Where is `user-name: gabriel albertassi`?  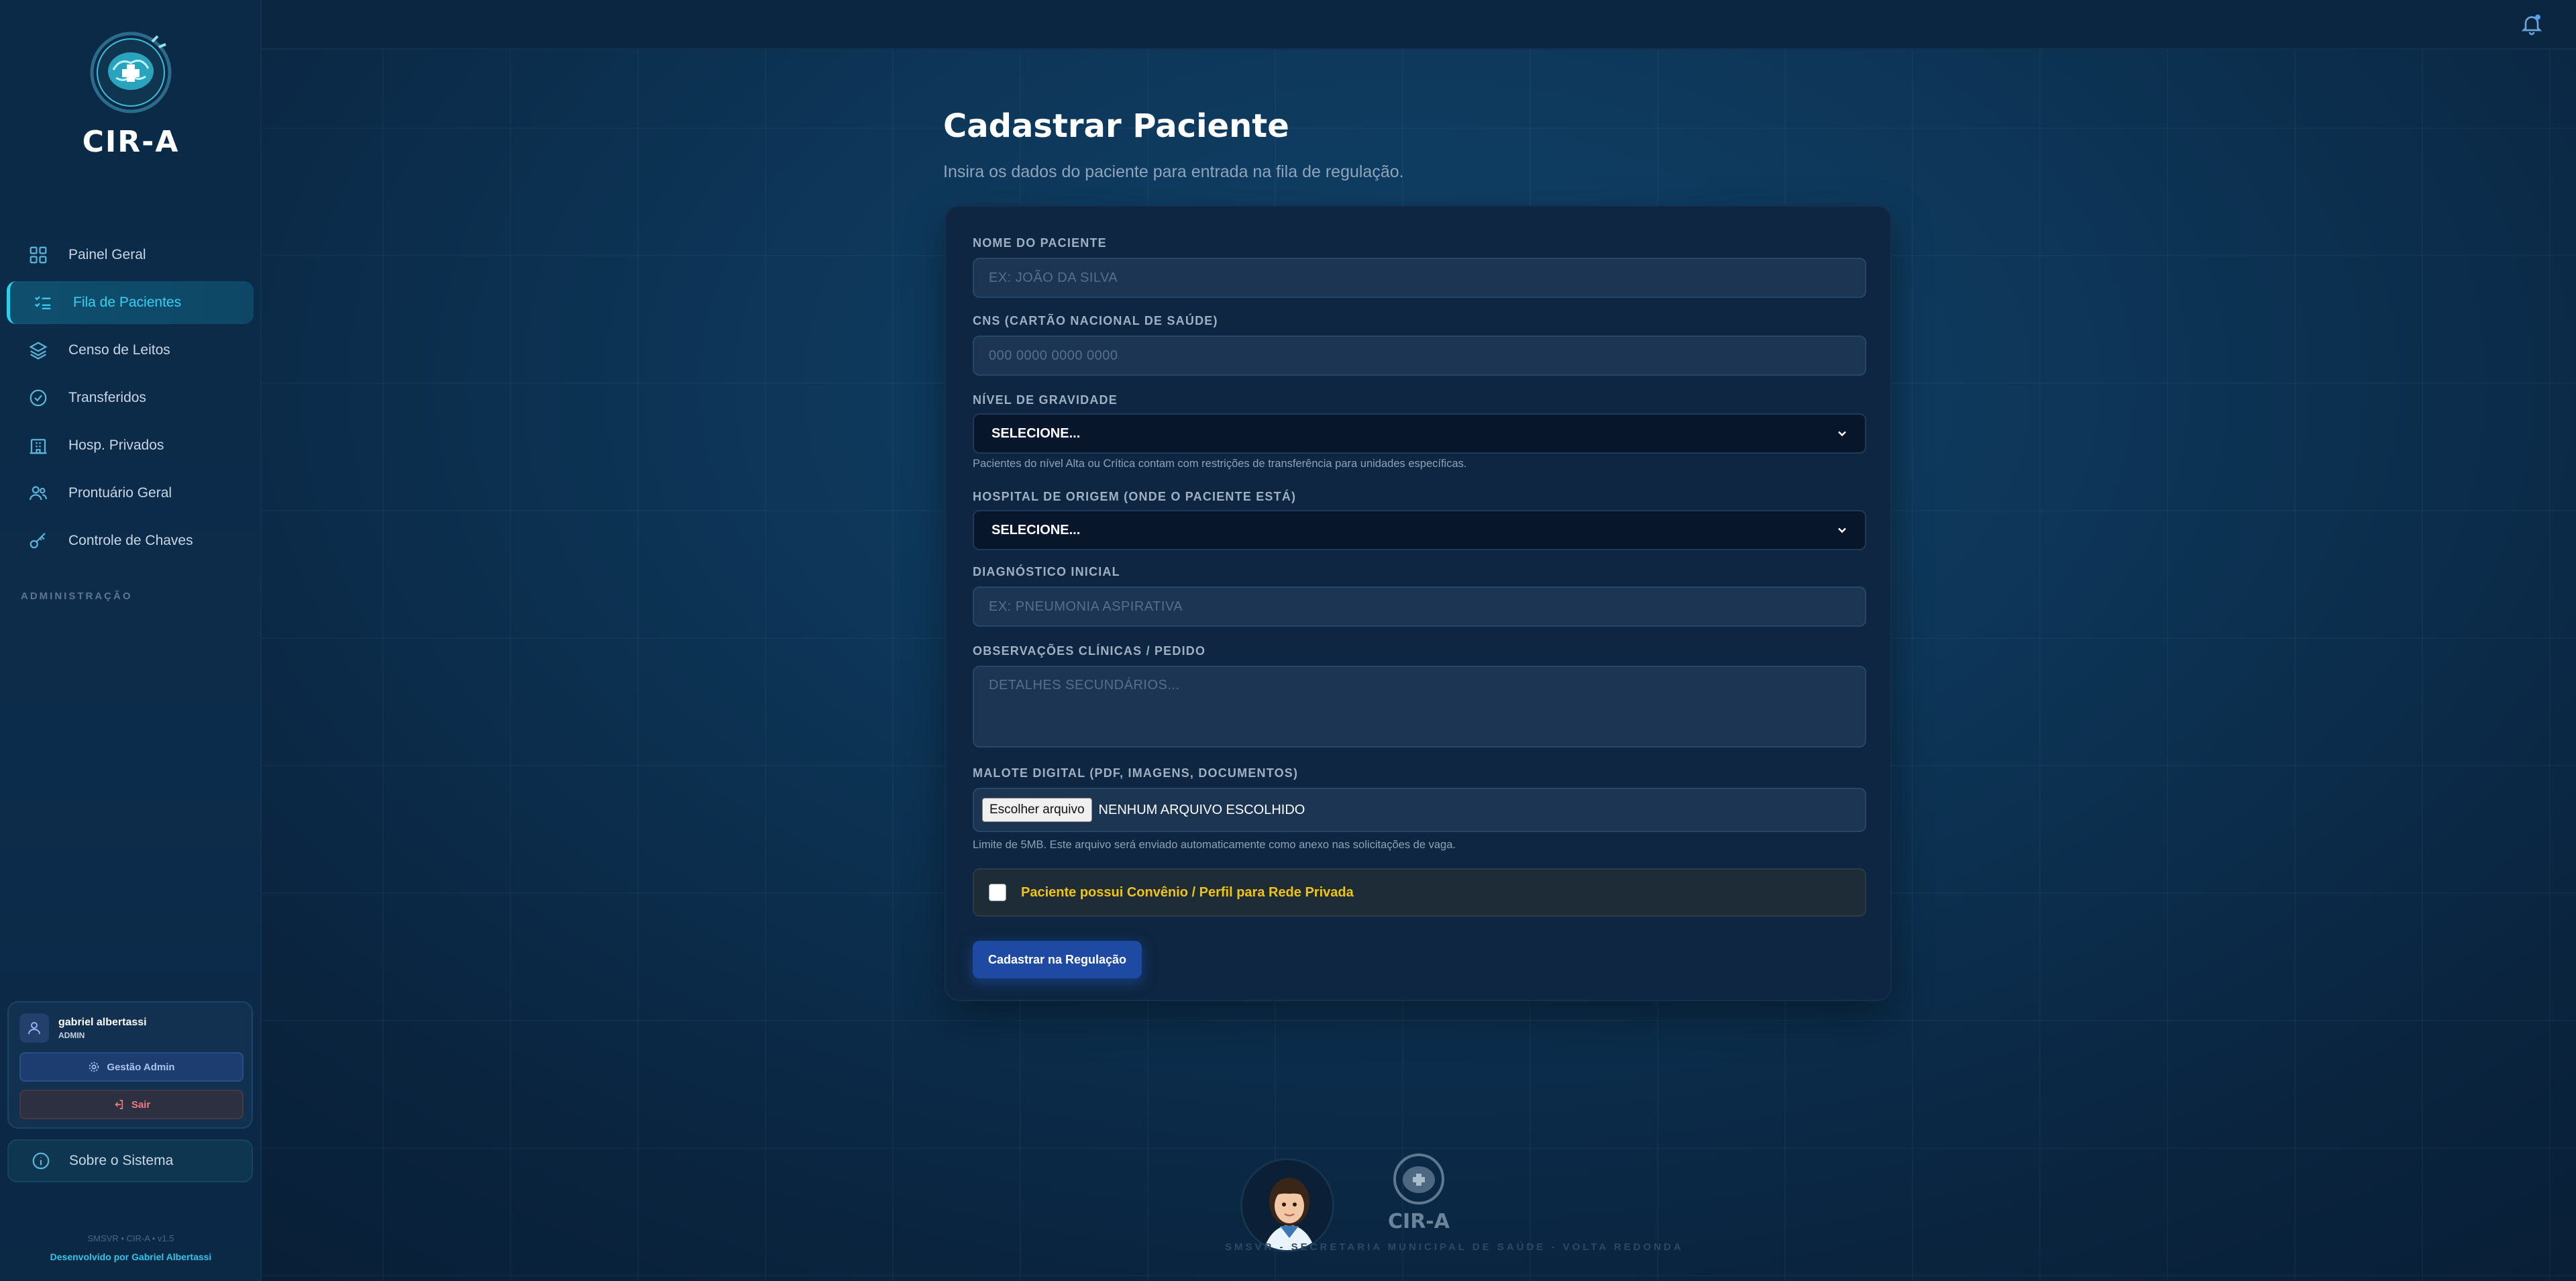 user-name: gabriel albertassi is located at coordinates (102, 1022).